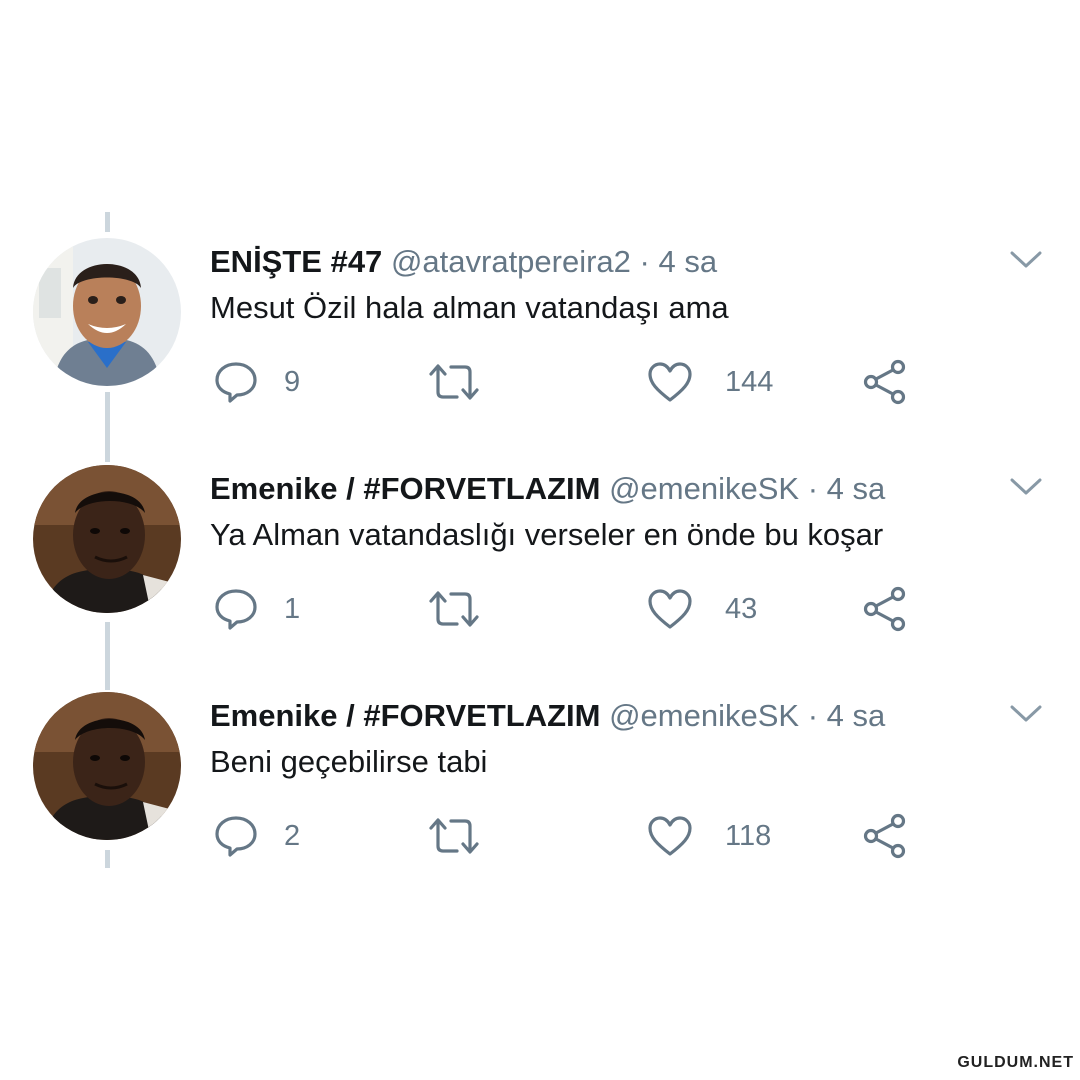 This screenshot has width=1080, height=1080. What do you see at coordinates (469, 307) in the screenshot?
I see `tweet-text: Mesut Özil hala alman vatandaşı ama` at bounding box center [469, 307].